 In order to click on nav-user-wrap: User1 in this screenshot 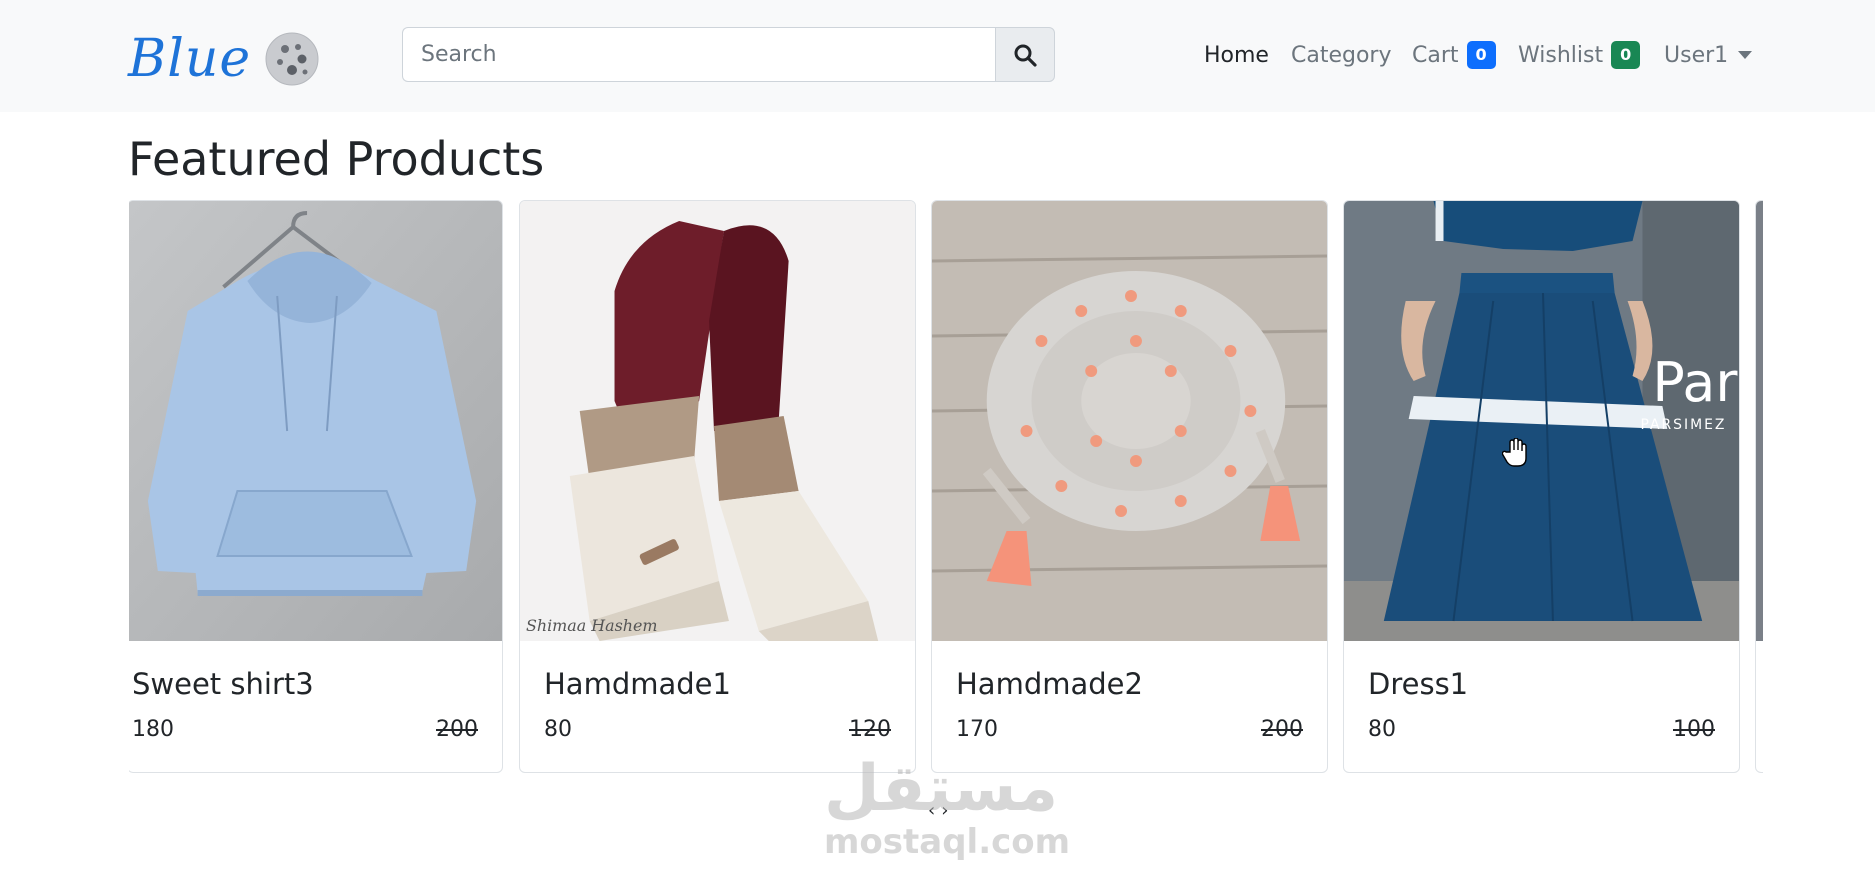, I will do `click(1708, 55)`.